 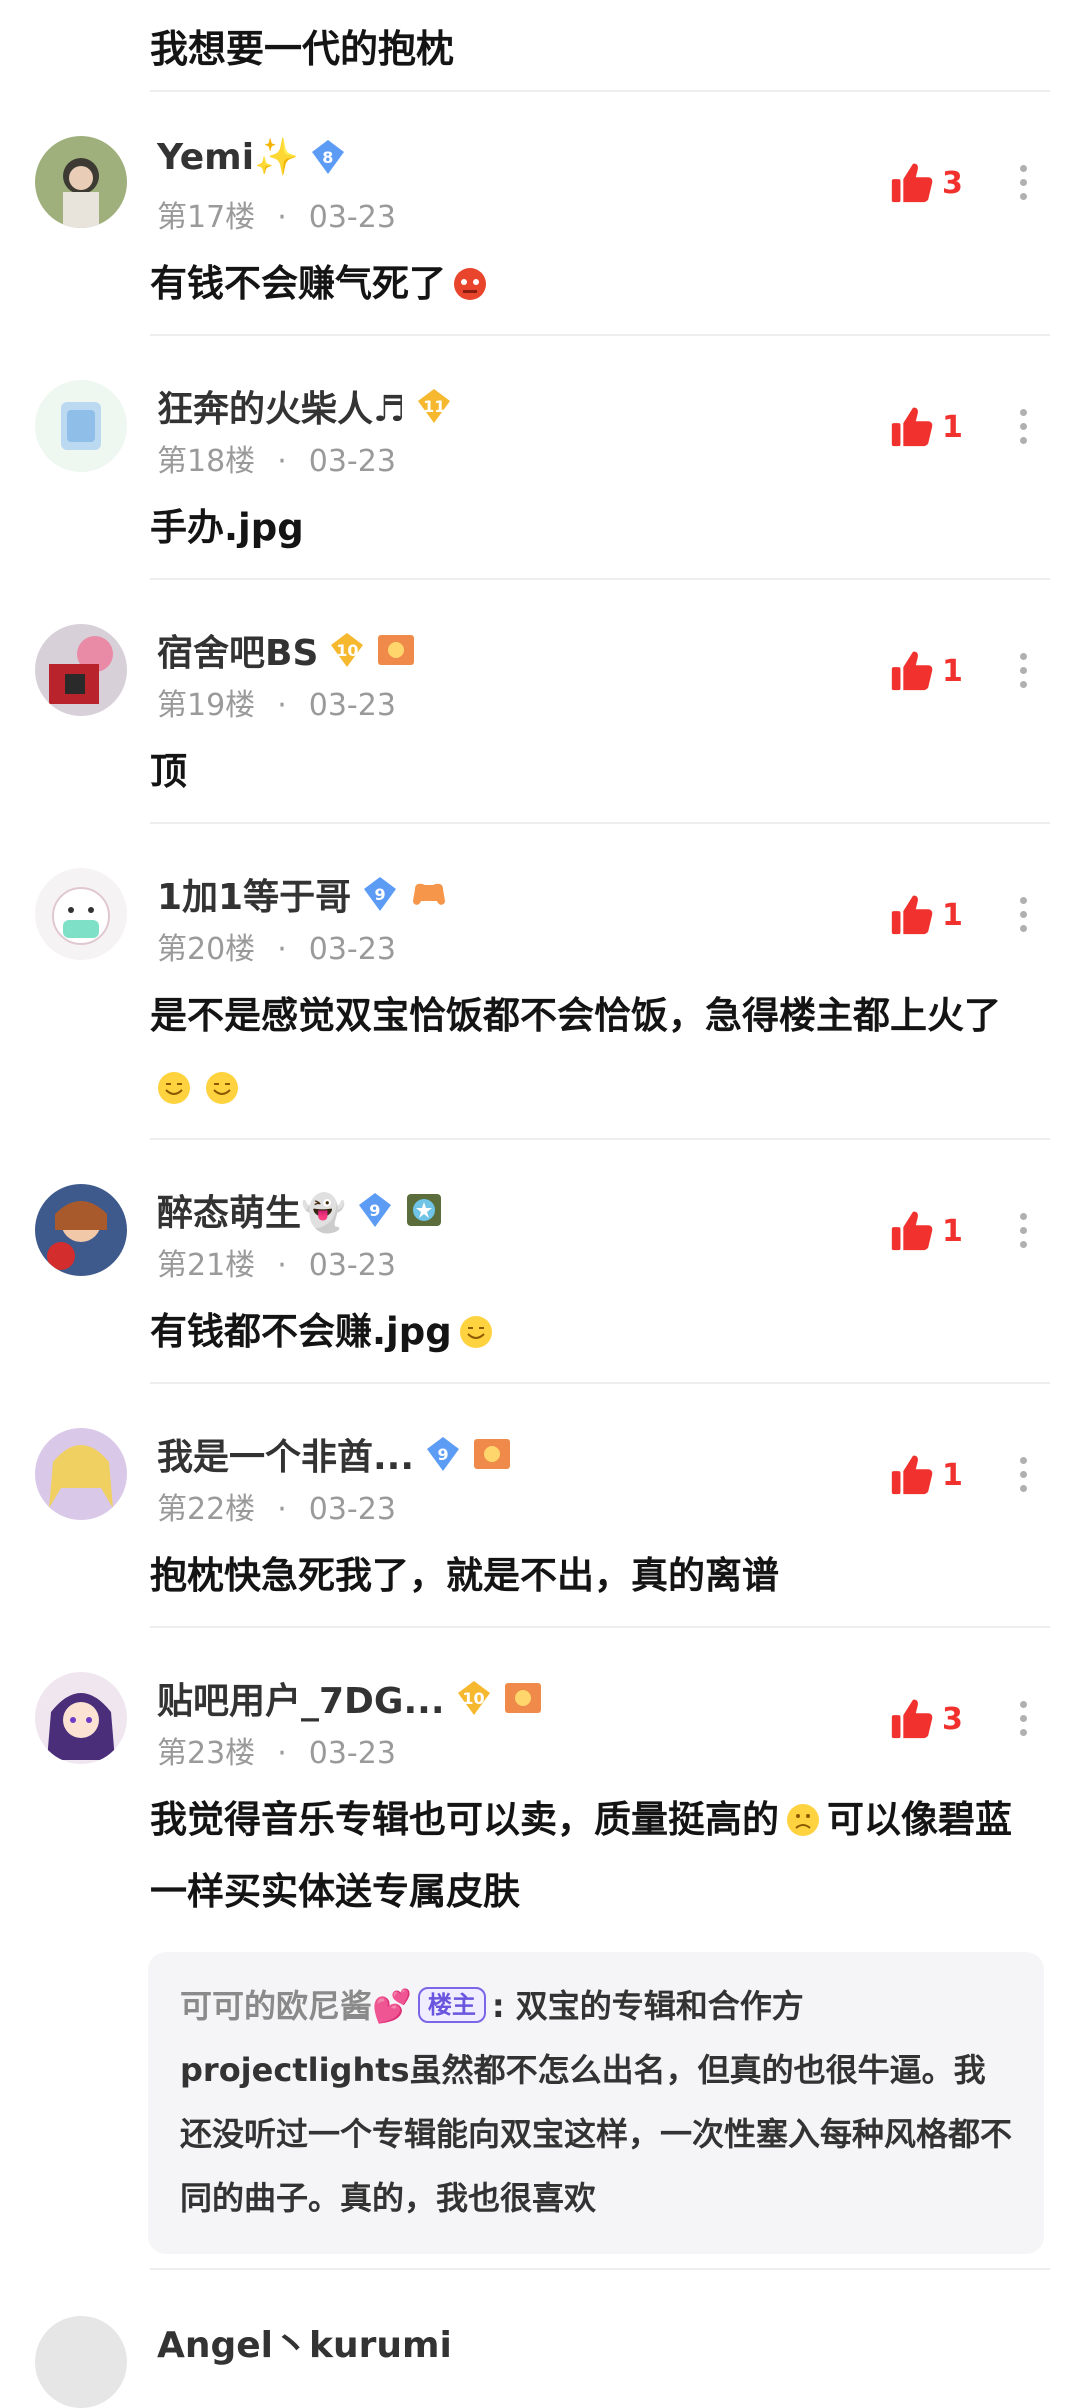 I want to click on host-tag: 楼主, so click(x=451, y=2005).